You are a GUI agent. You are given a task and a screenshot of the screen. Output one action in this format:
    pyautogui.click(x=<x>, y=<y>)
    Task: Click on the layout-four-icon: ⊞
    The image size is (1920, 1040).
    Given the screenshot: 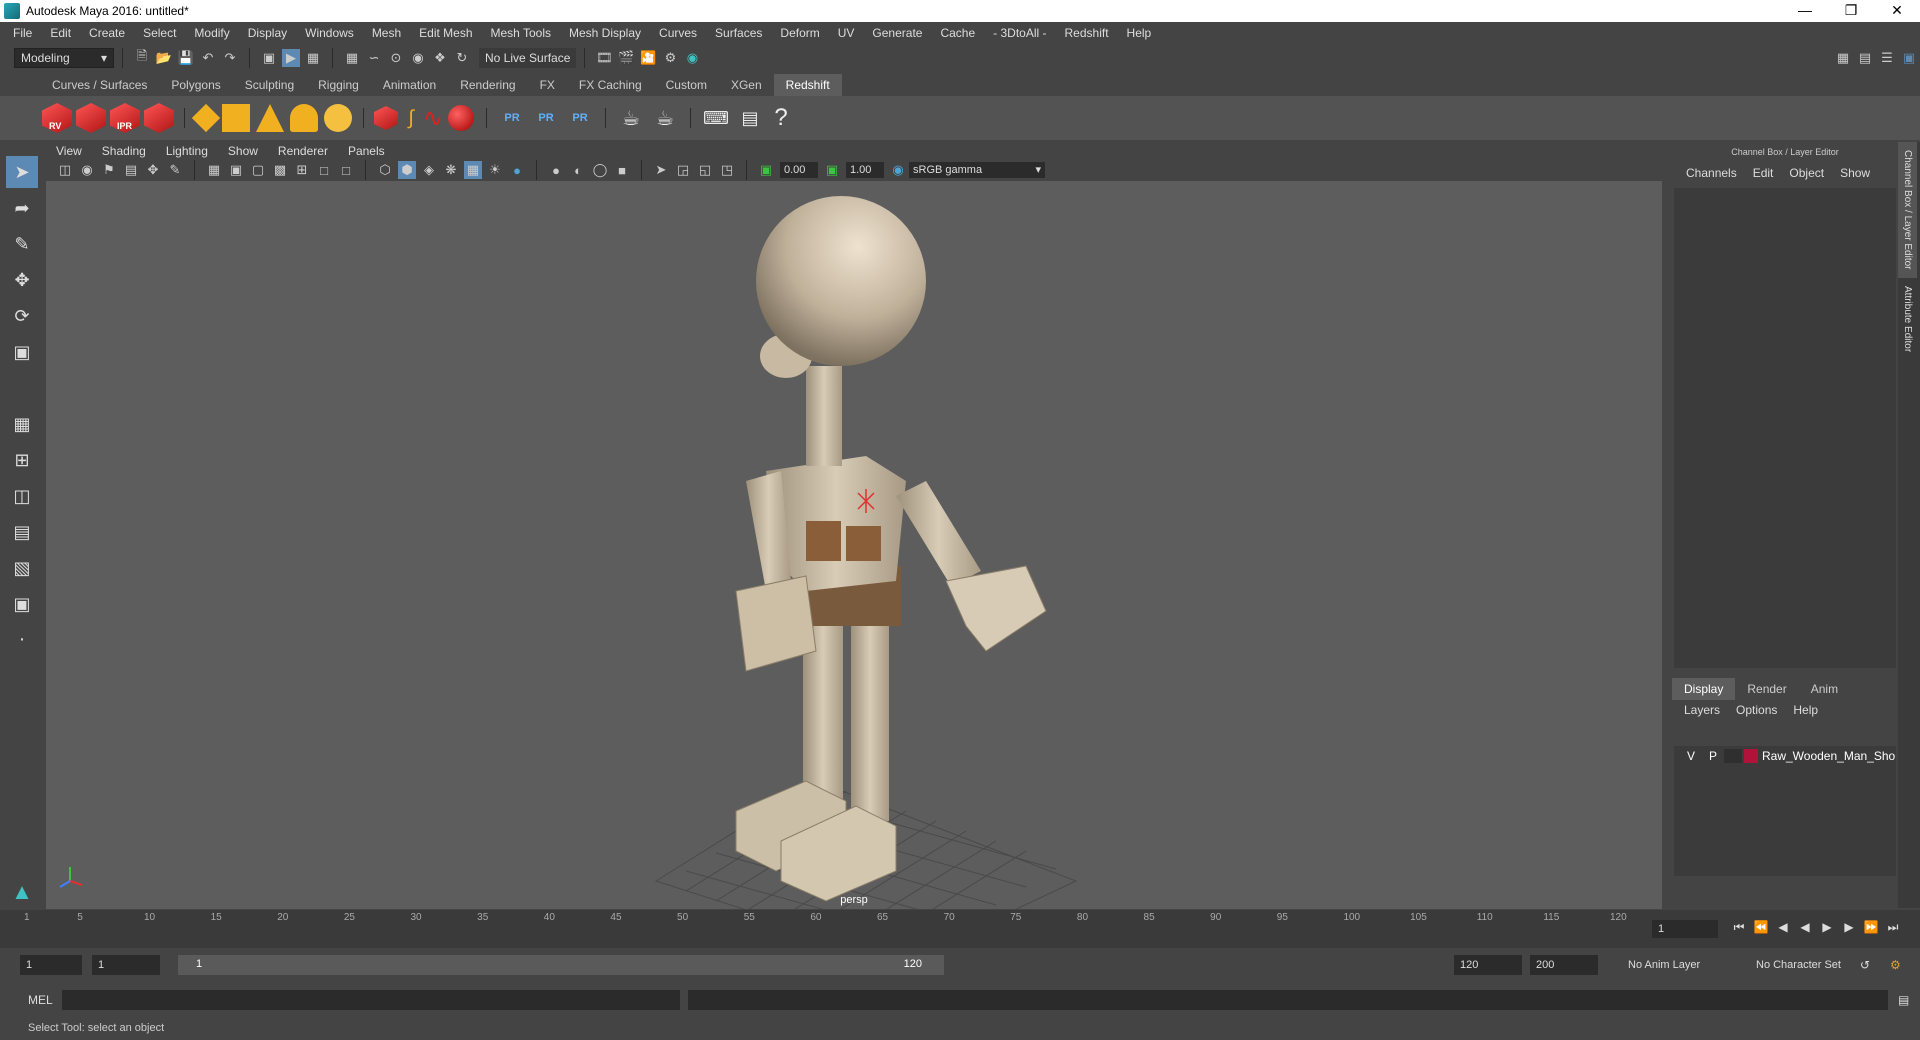 What is the action you would take?
    pyautogui.click(x=22, y=460)
    